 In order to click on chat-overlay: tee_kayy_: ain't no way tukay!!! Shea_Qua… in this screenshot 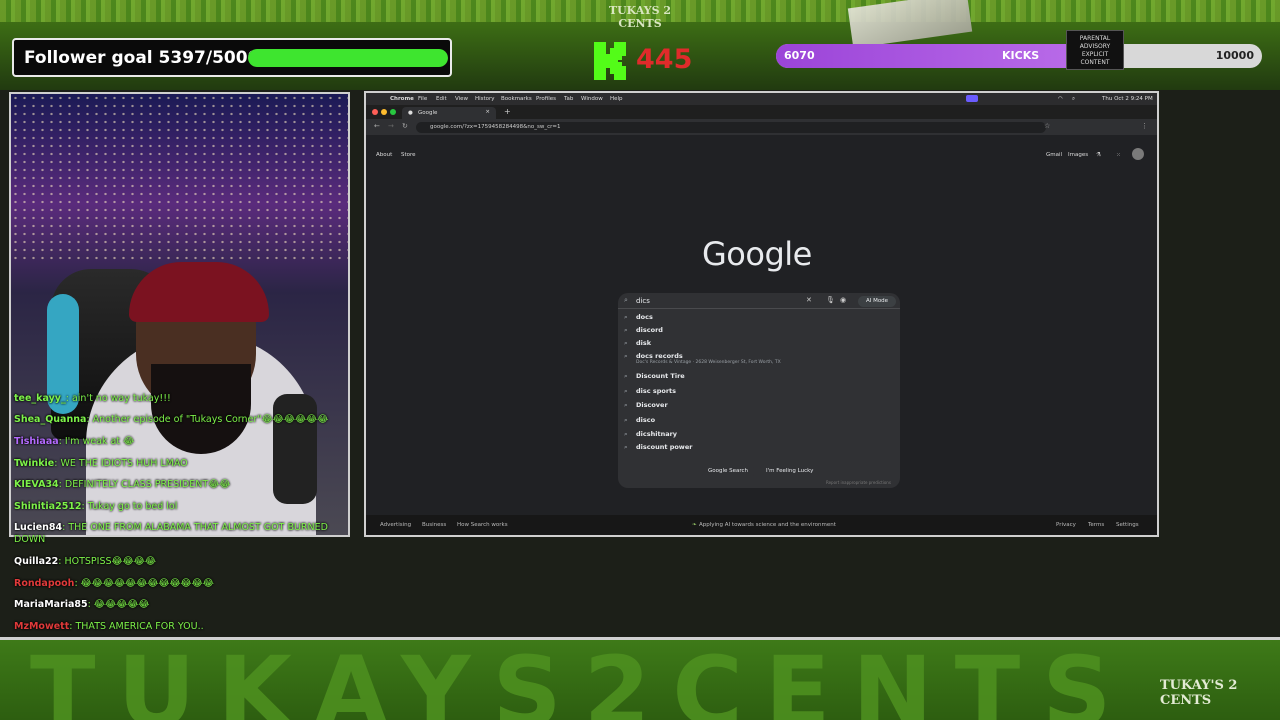, I will do `click(184, 514)`.